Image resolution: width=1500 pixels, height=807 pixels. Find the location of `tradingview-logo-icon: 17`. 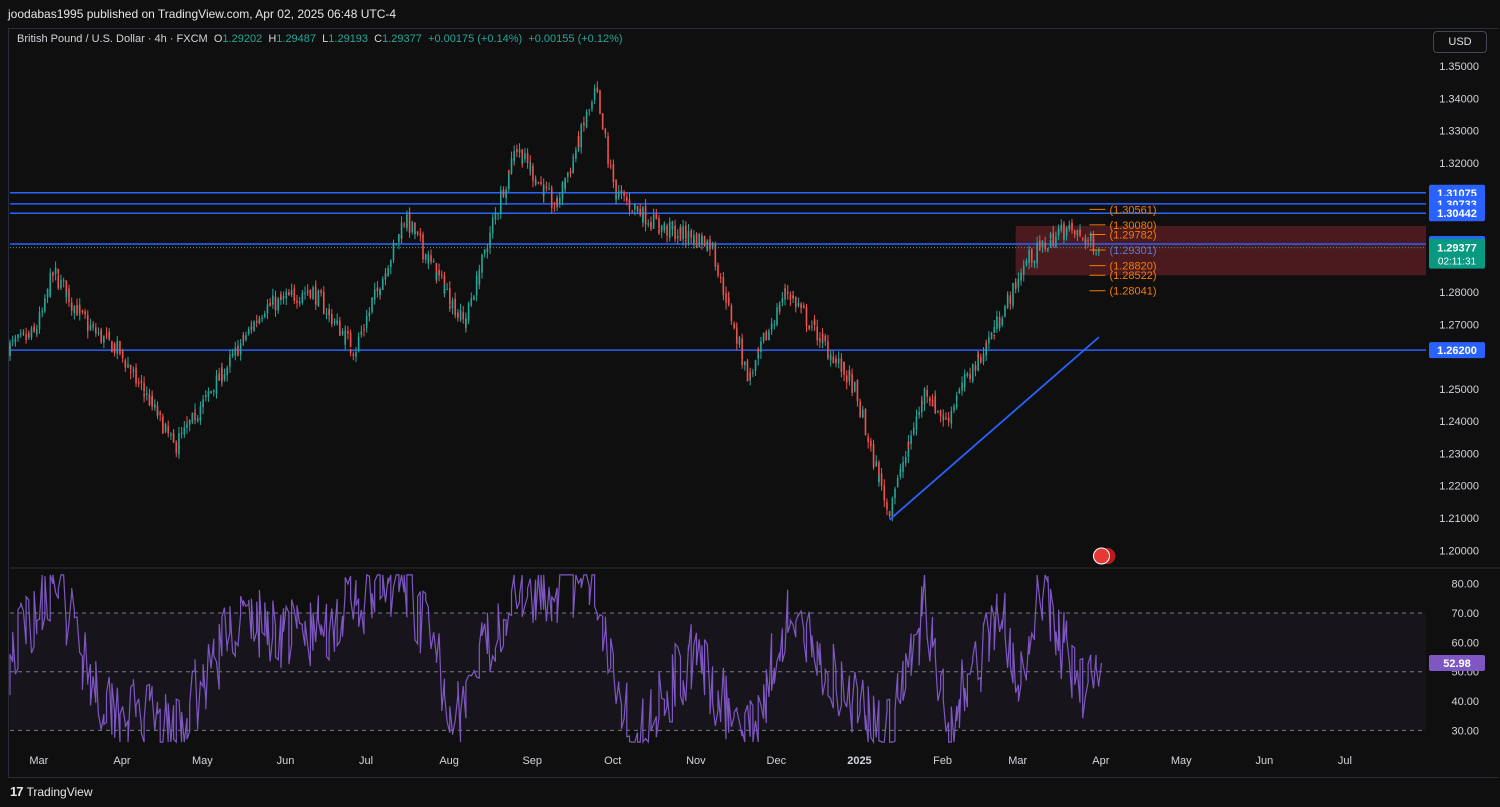

tradingview-logo-icon: 17 is located at coordinates (17, 791).